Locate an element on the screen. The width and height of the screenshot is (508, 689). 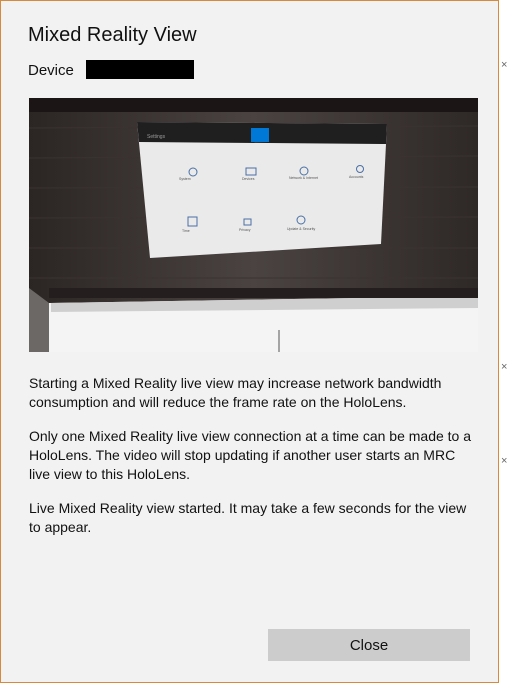
tile-accounts: Accounts is located at coordinates (356, 177).